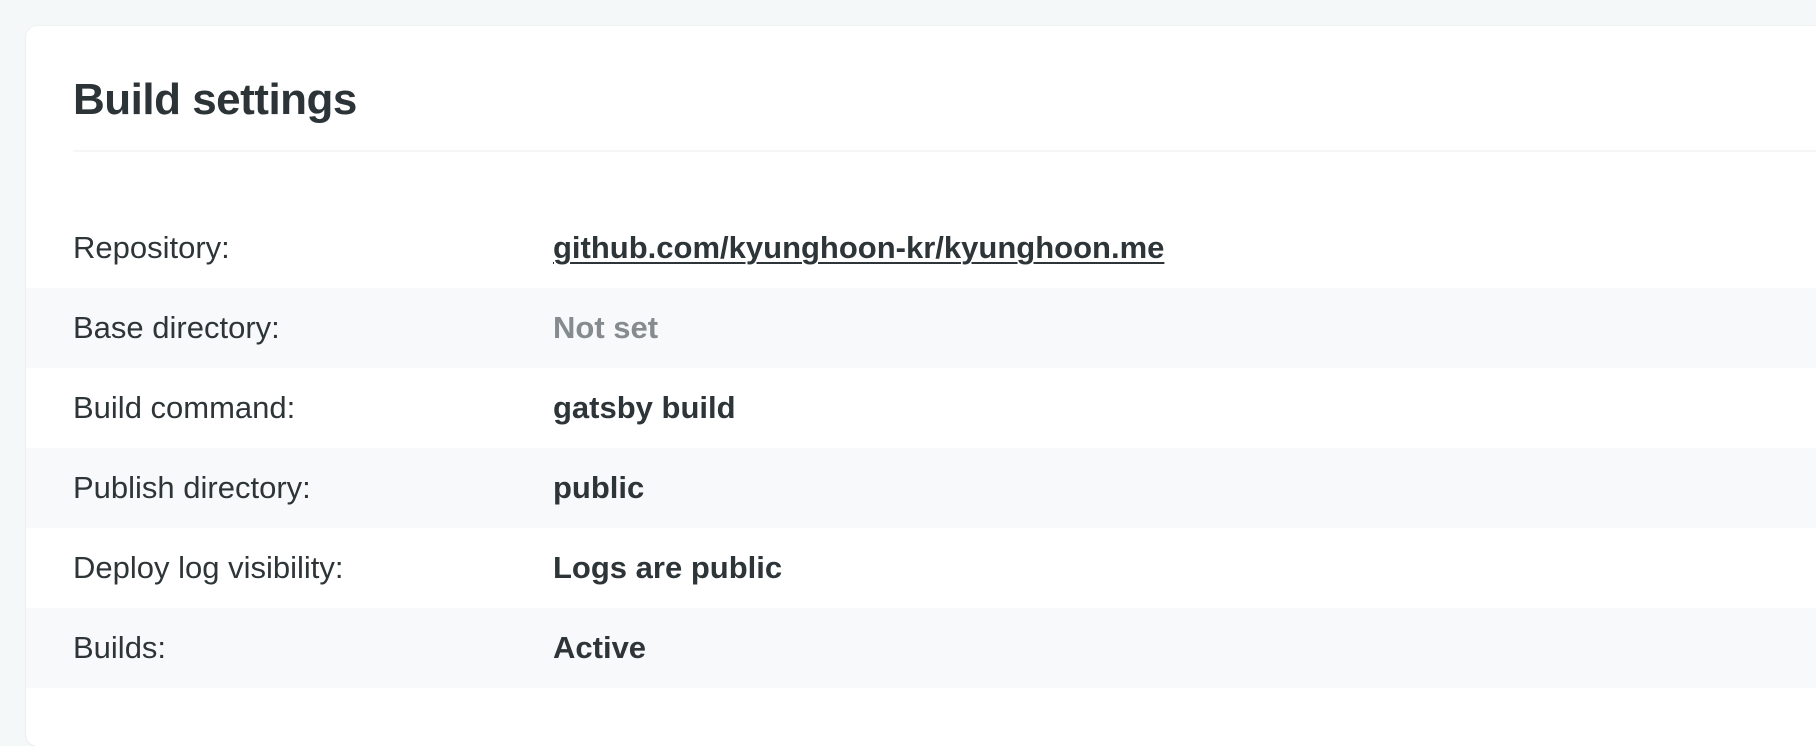 The width and height of the screenshot is (1816, 746). What do you see at coordinates (921, 488) in the screenshot?
I see `setting-row-publish-directory: Publish directory: public` at bounding box center [921, 488].